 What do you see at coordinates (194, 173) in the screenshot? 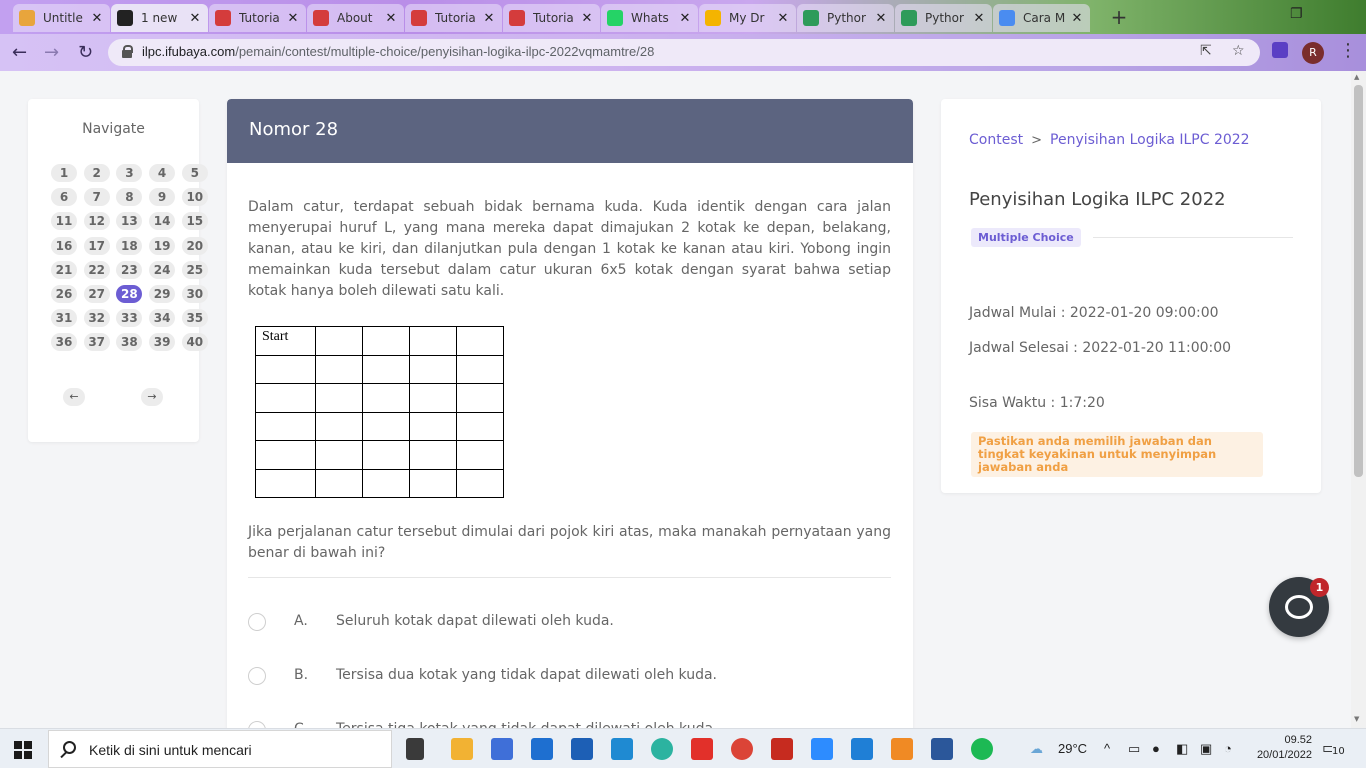
I see `question-number-button: 5` at bounding box center [194, 173].